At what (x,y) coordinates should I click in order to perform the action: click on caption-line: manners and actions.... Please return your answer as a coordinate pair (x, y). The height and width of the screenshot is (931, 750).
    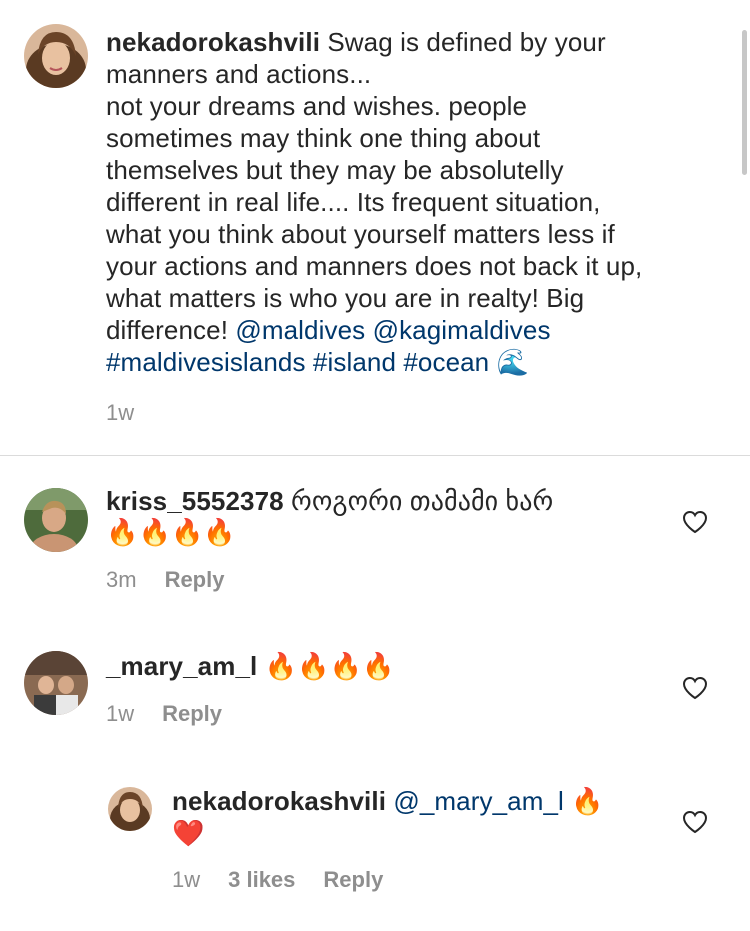
    Looking at the image, I should click on (239, 74).